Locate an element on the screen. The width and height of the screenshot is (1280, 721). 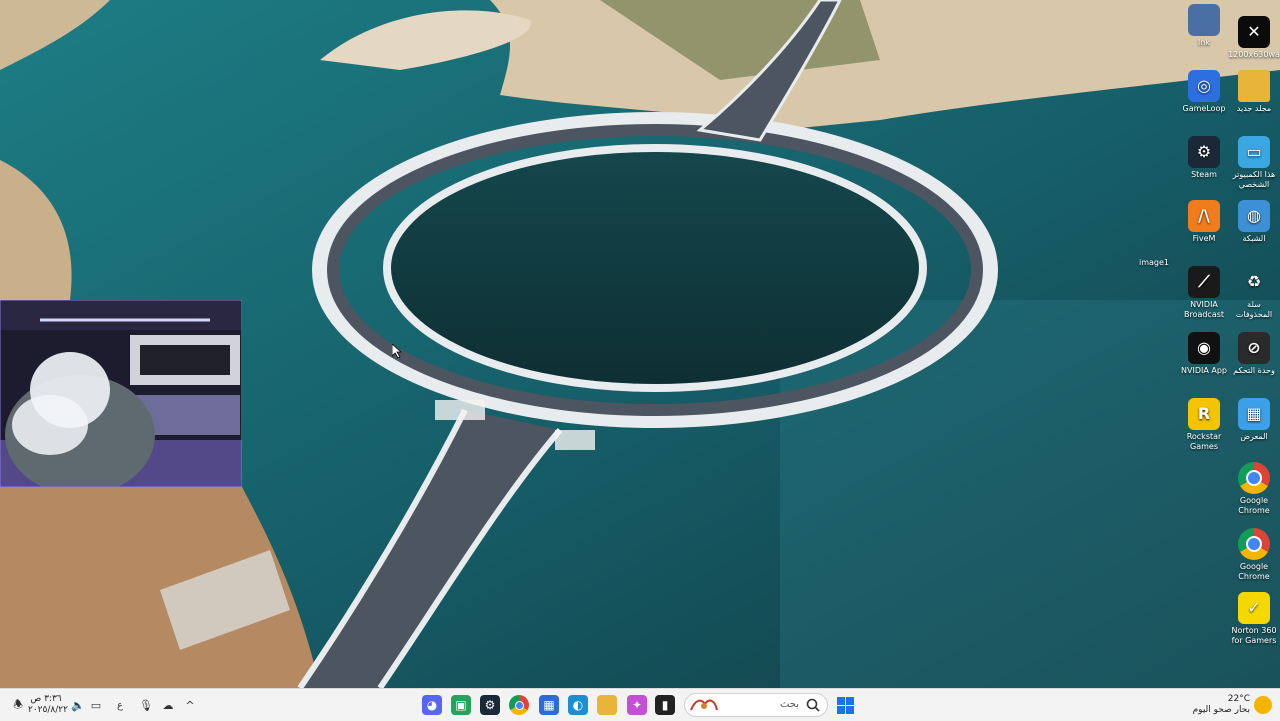
taskbar-copilot: ✦ is located at coordinates (637, 705).